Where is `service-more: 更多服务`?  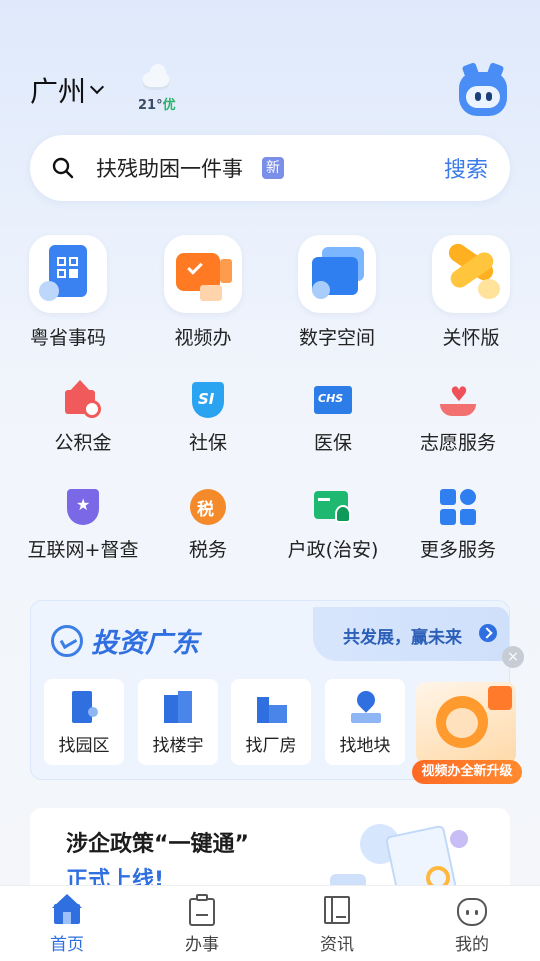 service-more: 更多服务 is located at coordinates (458, 524).